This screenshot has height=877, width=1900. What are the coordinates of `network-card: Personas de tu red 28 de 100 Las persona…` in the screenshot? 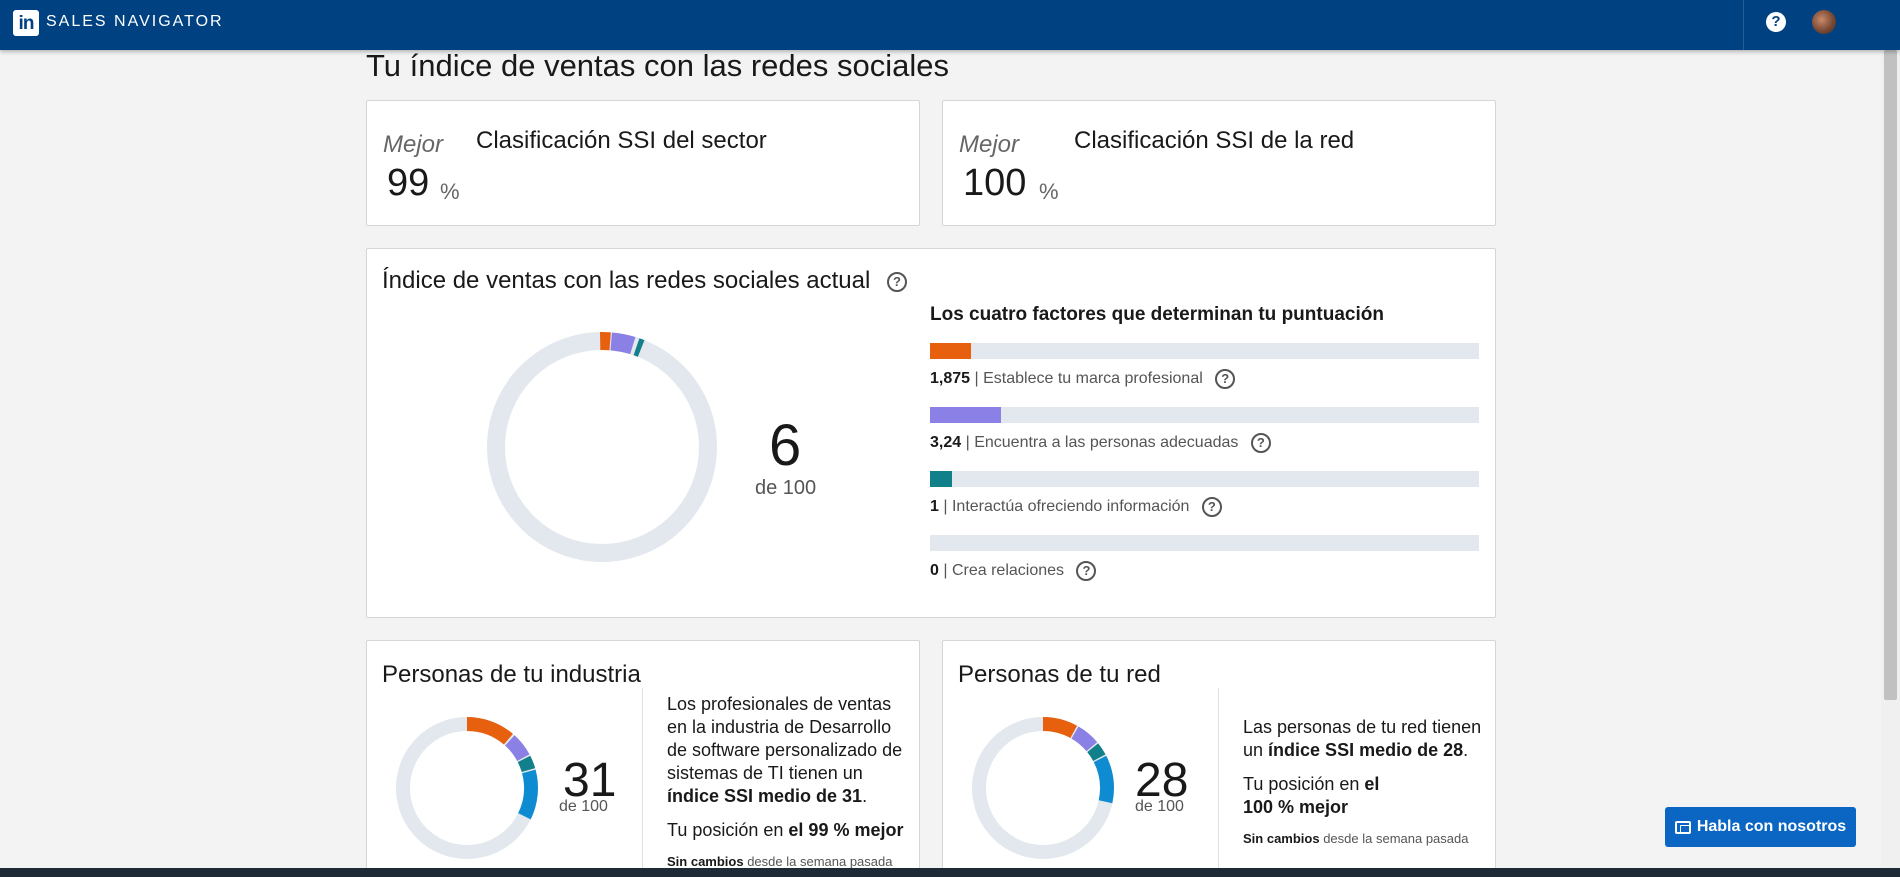 It's located at (1219, 758).